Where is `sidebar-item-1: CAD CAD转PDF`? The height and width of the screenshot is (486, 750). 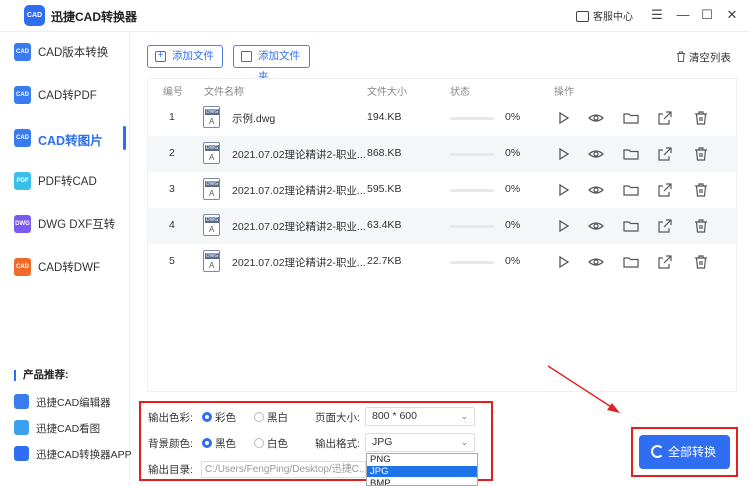
sidebar-item-1: CAD CAD转PDF is located at coordinates (65, 95).